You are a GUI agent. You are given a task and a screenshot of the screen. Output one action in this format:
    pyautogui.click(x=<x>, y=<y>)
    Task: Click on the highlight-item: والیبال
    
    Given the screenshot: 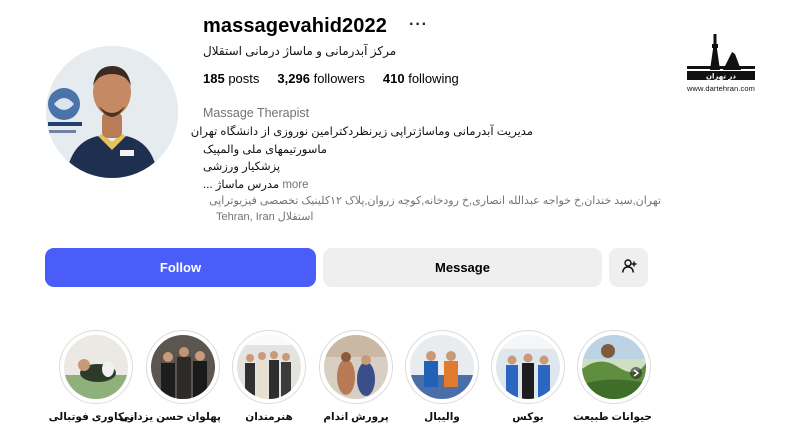 What is the action you would take?
    pyautogui.click(x=442, y=376)
    